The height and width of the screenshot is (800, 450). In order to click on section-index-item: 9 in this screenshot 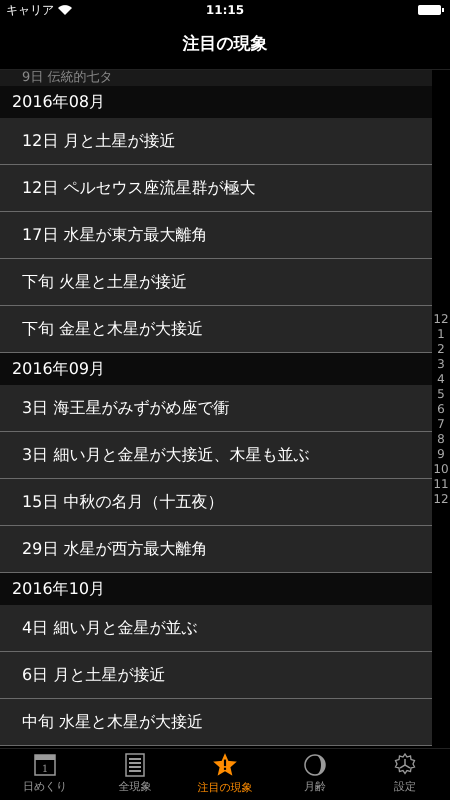, I will do `click(441, 454)`.